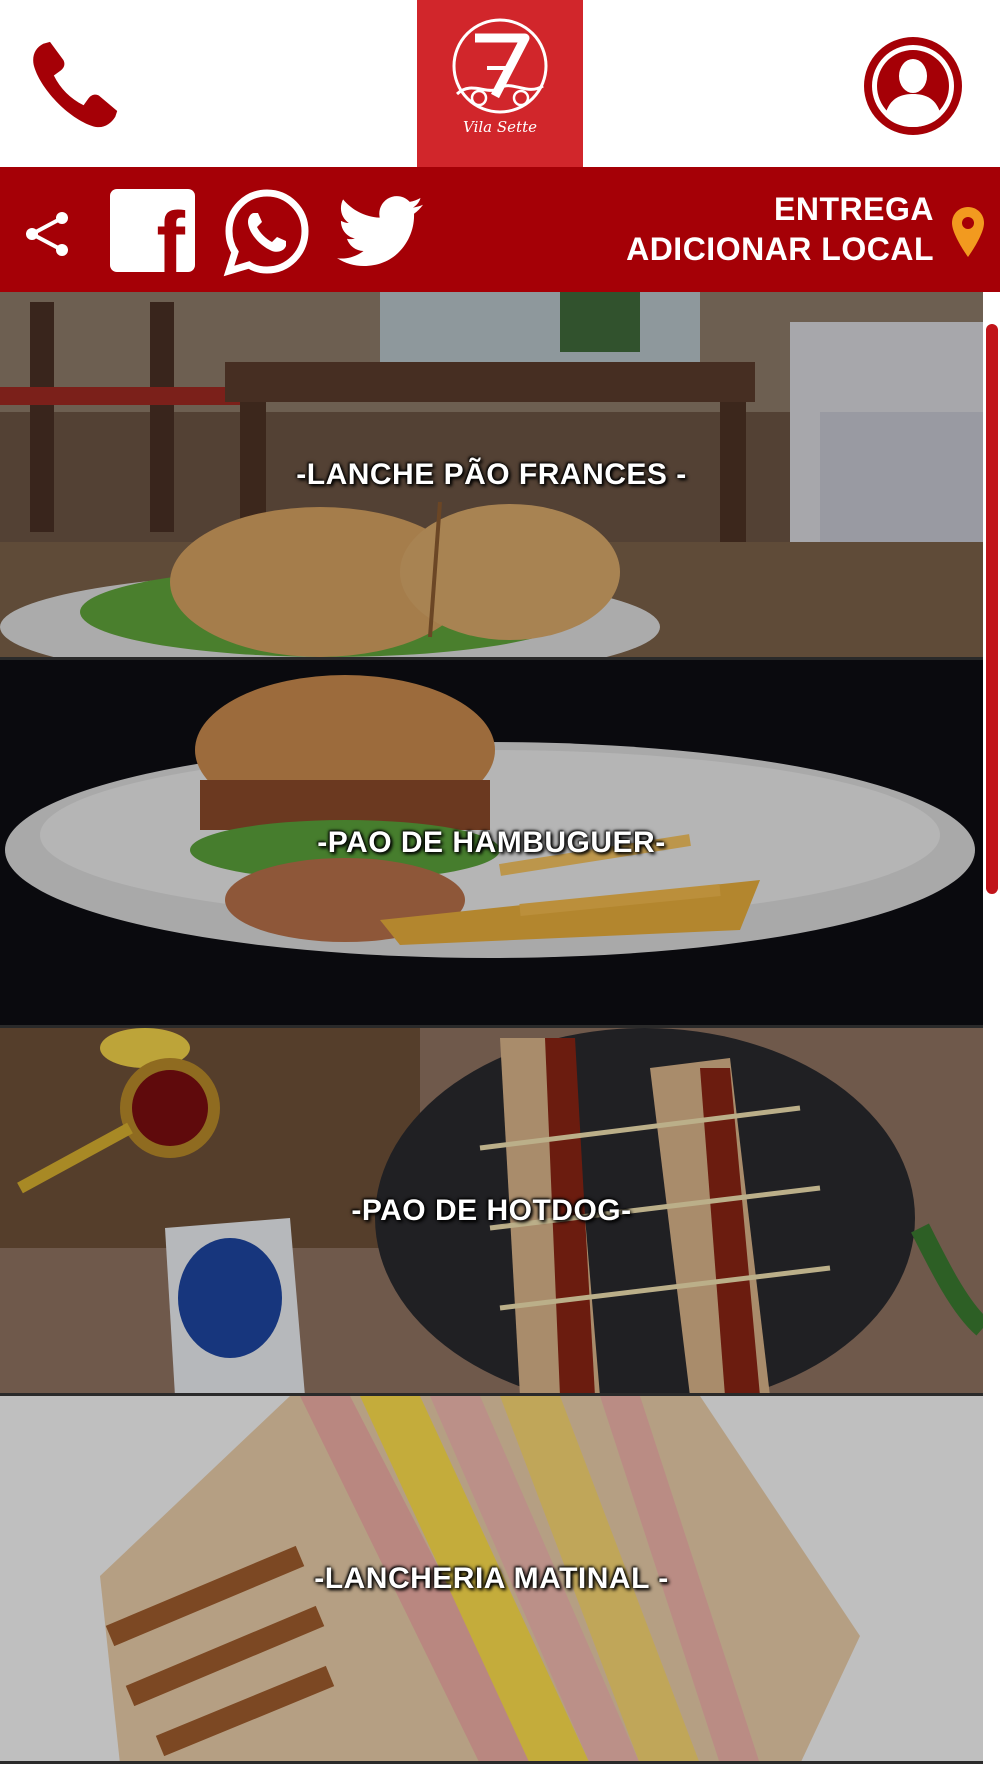 This screenshot has height=1778, width=1000. I want to click on top-header: Vila Sette, so click(500, 83).